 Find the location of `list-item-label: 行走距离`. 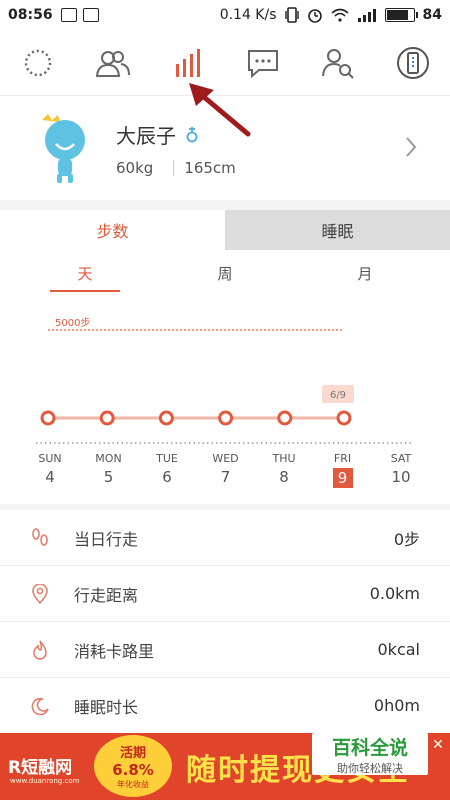

list-item-label: 行走距离 is located at coordinates (106, 595).